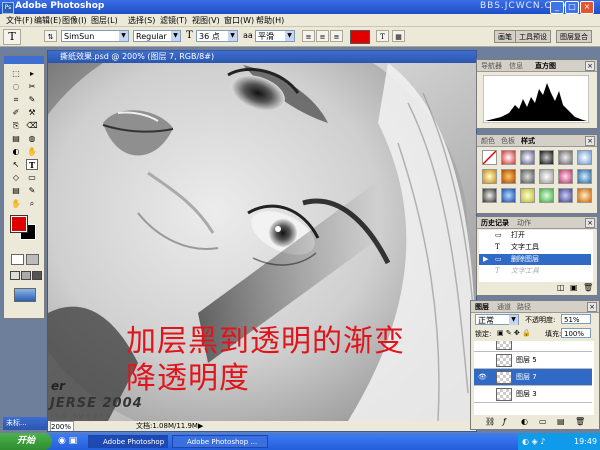  I want to click on type-tool-icon: T, so click(32, 164).